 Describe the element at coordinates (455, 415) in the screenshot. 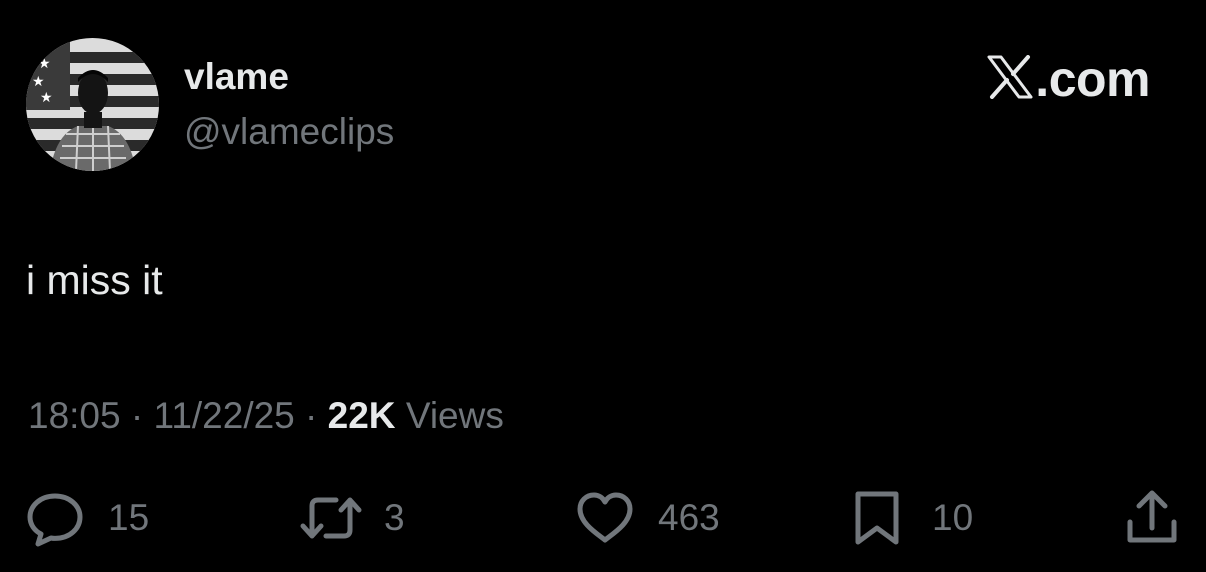

I see `views-label: Views` at that location.